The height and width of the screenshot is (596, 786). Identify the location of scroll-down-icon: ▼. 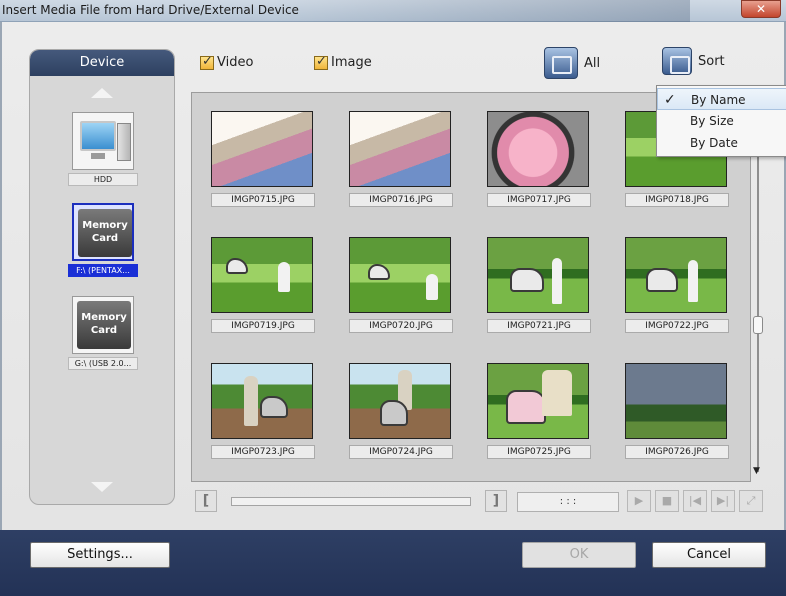
(756, 471).